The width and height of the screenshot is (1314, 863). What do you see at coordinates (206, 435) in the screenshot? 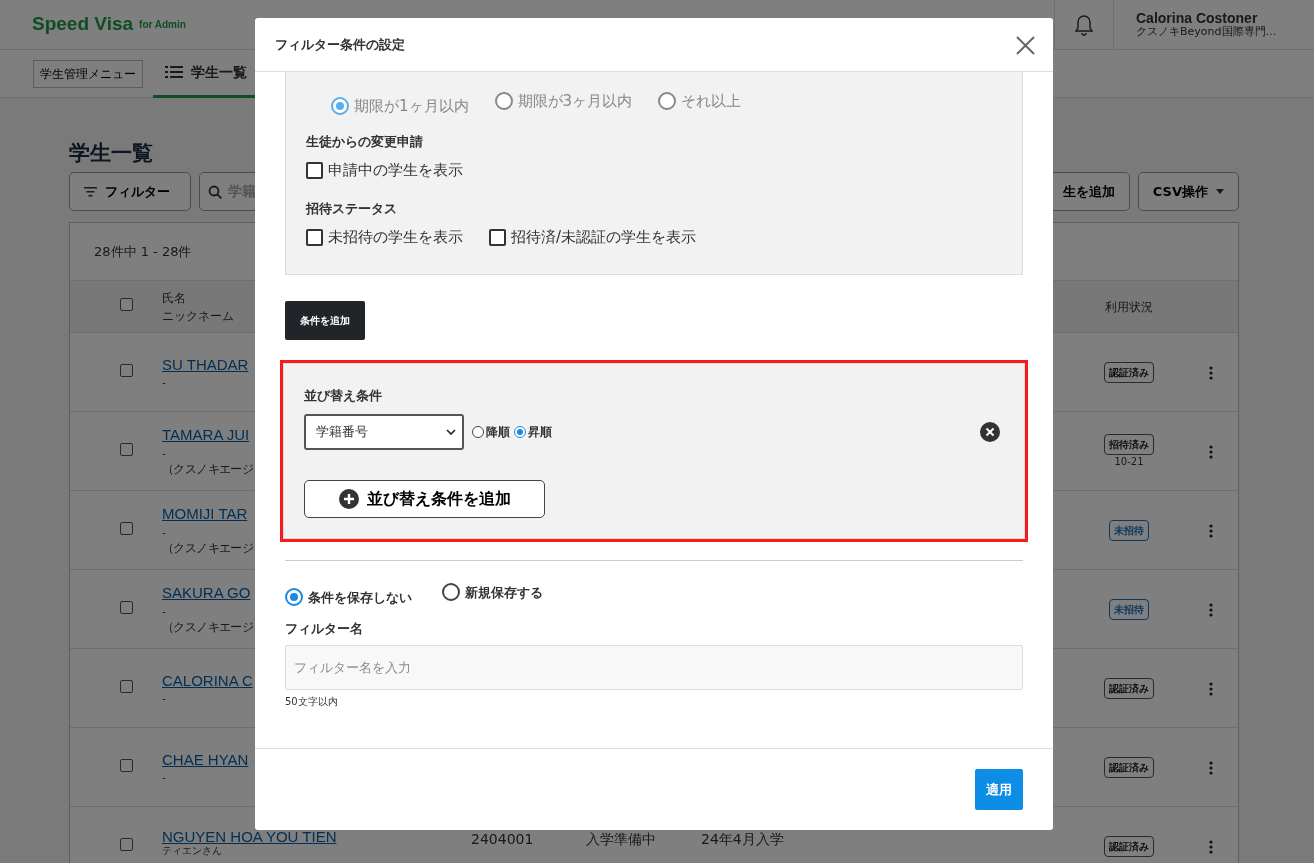
I see `student-name-link: TAMARA JUI` at bounding box center [206, 435].